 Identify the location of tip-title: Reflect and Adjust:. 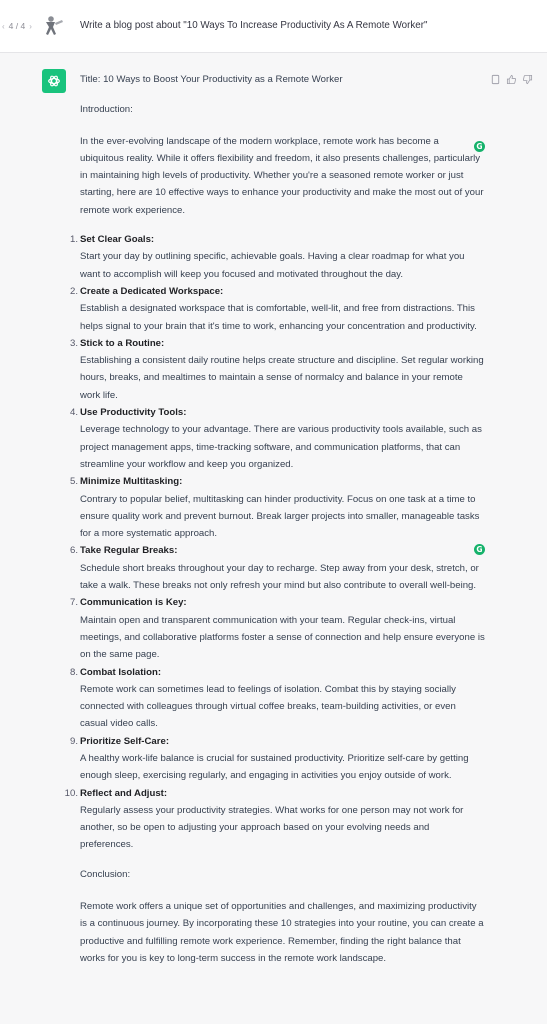
(124, 793).